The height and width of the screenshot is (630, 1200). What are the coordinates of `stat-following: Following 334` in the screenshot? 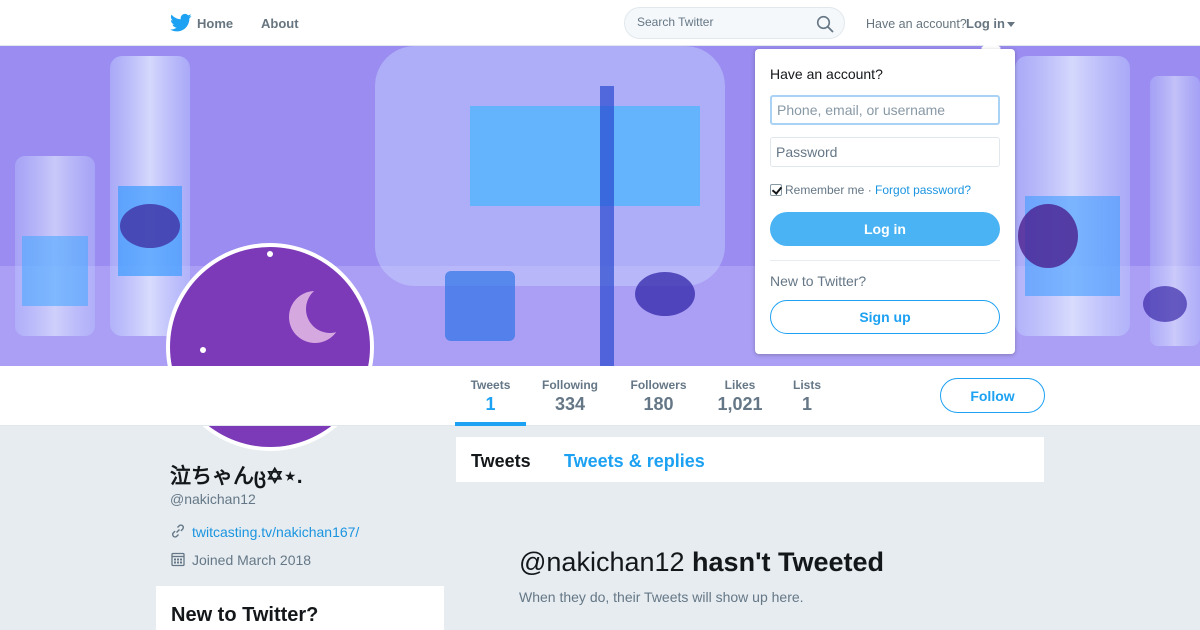 It's located at (570, 396).